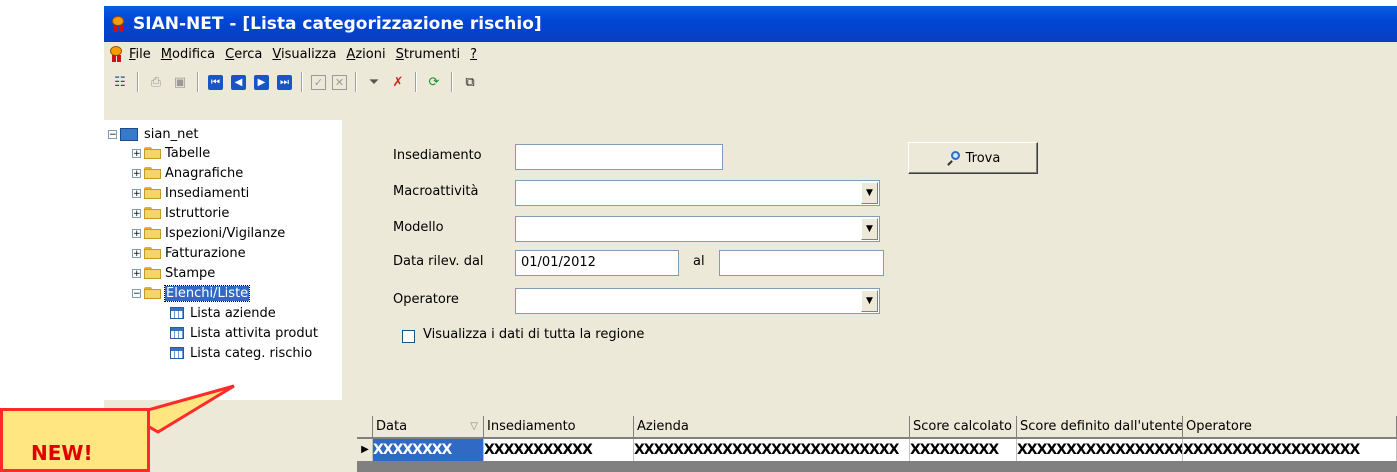 Image resolution: width=1397 pixels, height=472 pixels. Describe the element at coordinates (62, 453) in the screenshot. I see `new-callout-text: NEW!` at that location.